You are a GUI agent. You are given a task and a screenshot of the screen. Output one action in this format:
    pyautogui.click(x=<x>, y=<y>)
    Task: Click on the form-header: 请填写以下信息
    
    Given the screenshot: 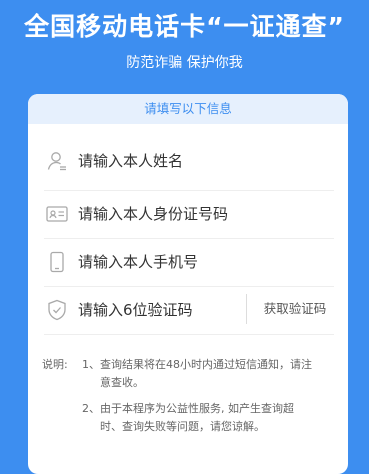 What is the action you would take?
    pyautogui.click(x=188, y=109)
    